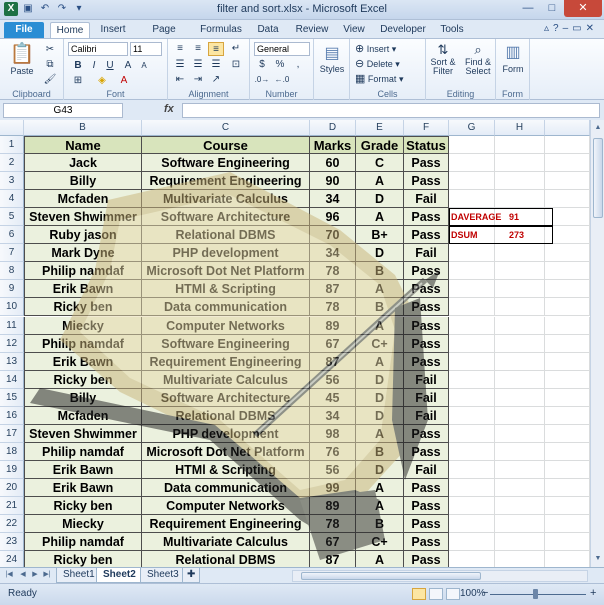 The image size is (604, 605). I want to click on sheet-tab-1: Sheet1, so click(79, 575).